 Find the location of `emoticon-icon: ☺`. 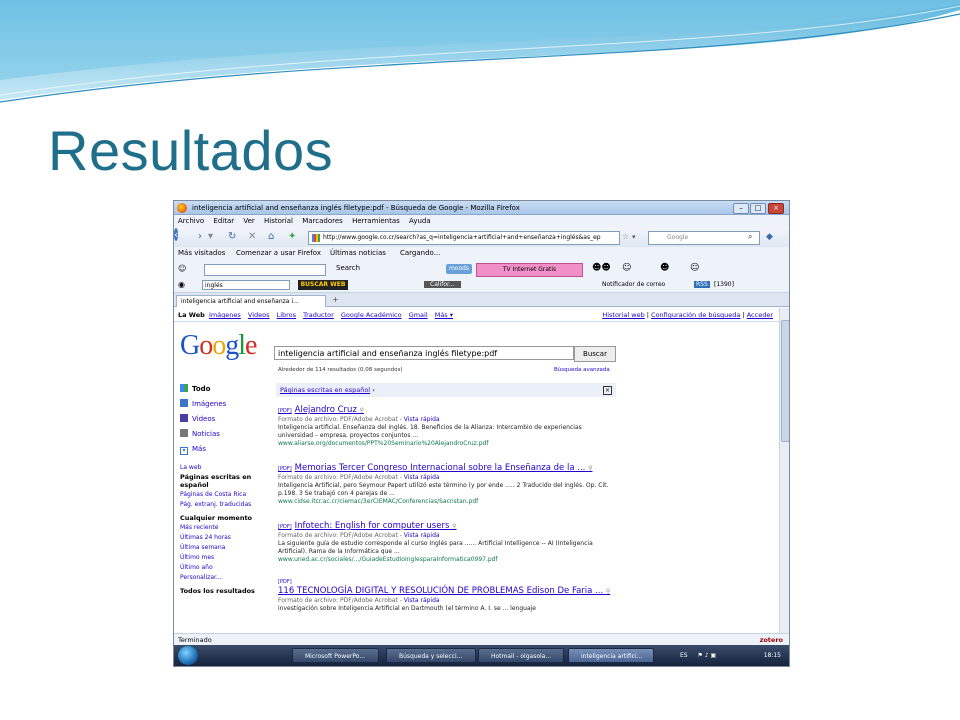

emoticon-icon: ☺ is located at coordinates (694, 268).